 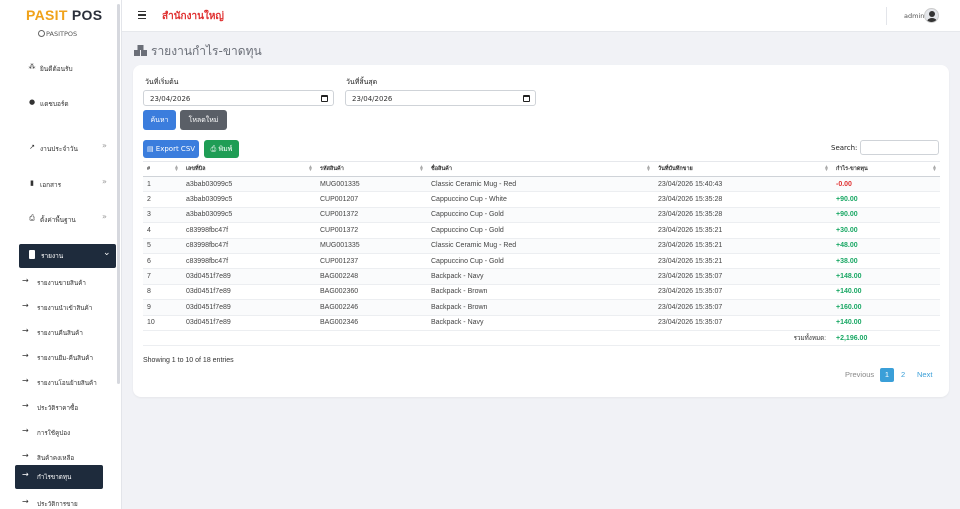 What do you see at coordinates (743, 215) in the screenshot?
I see `table-cell: 23/04/2026 15:35:28` at bounding box center [743, 215].